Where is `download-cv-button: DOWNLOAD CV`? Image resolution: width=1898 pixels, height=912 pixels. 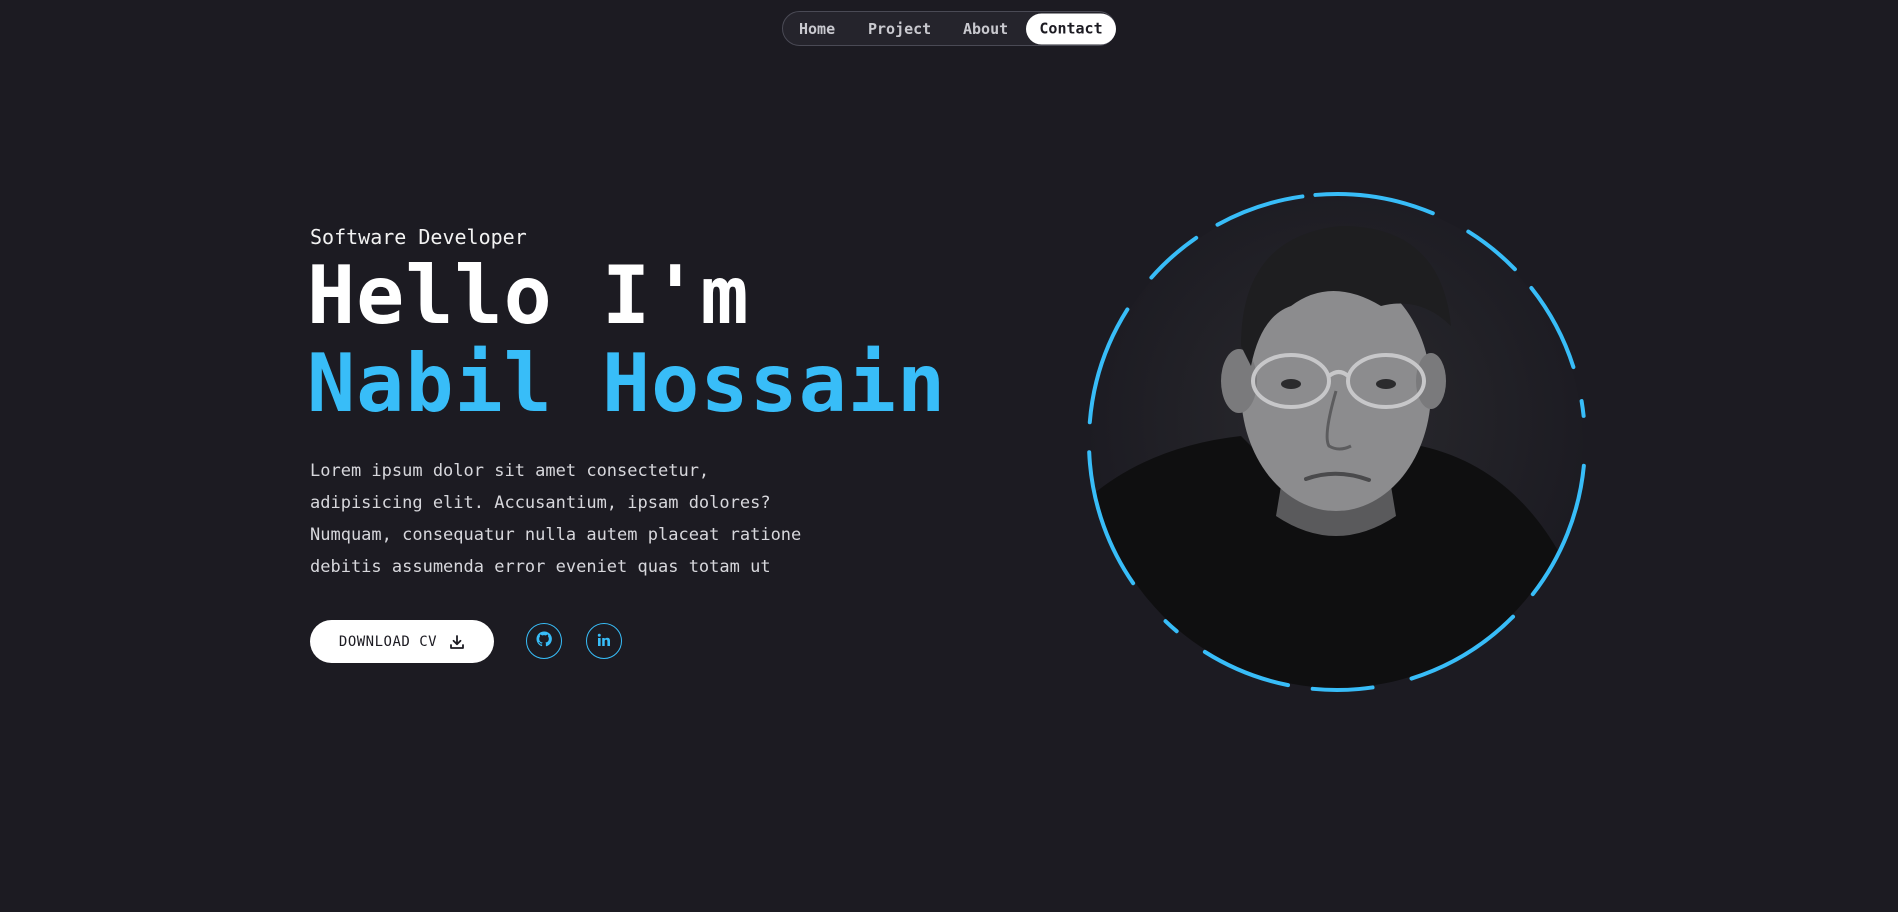
download-cv-button: DOWNLOAD CV is located at coordinates (402, 641).